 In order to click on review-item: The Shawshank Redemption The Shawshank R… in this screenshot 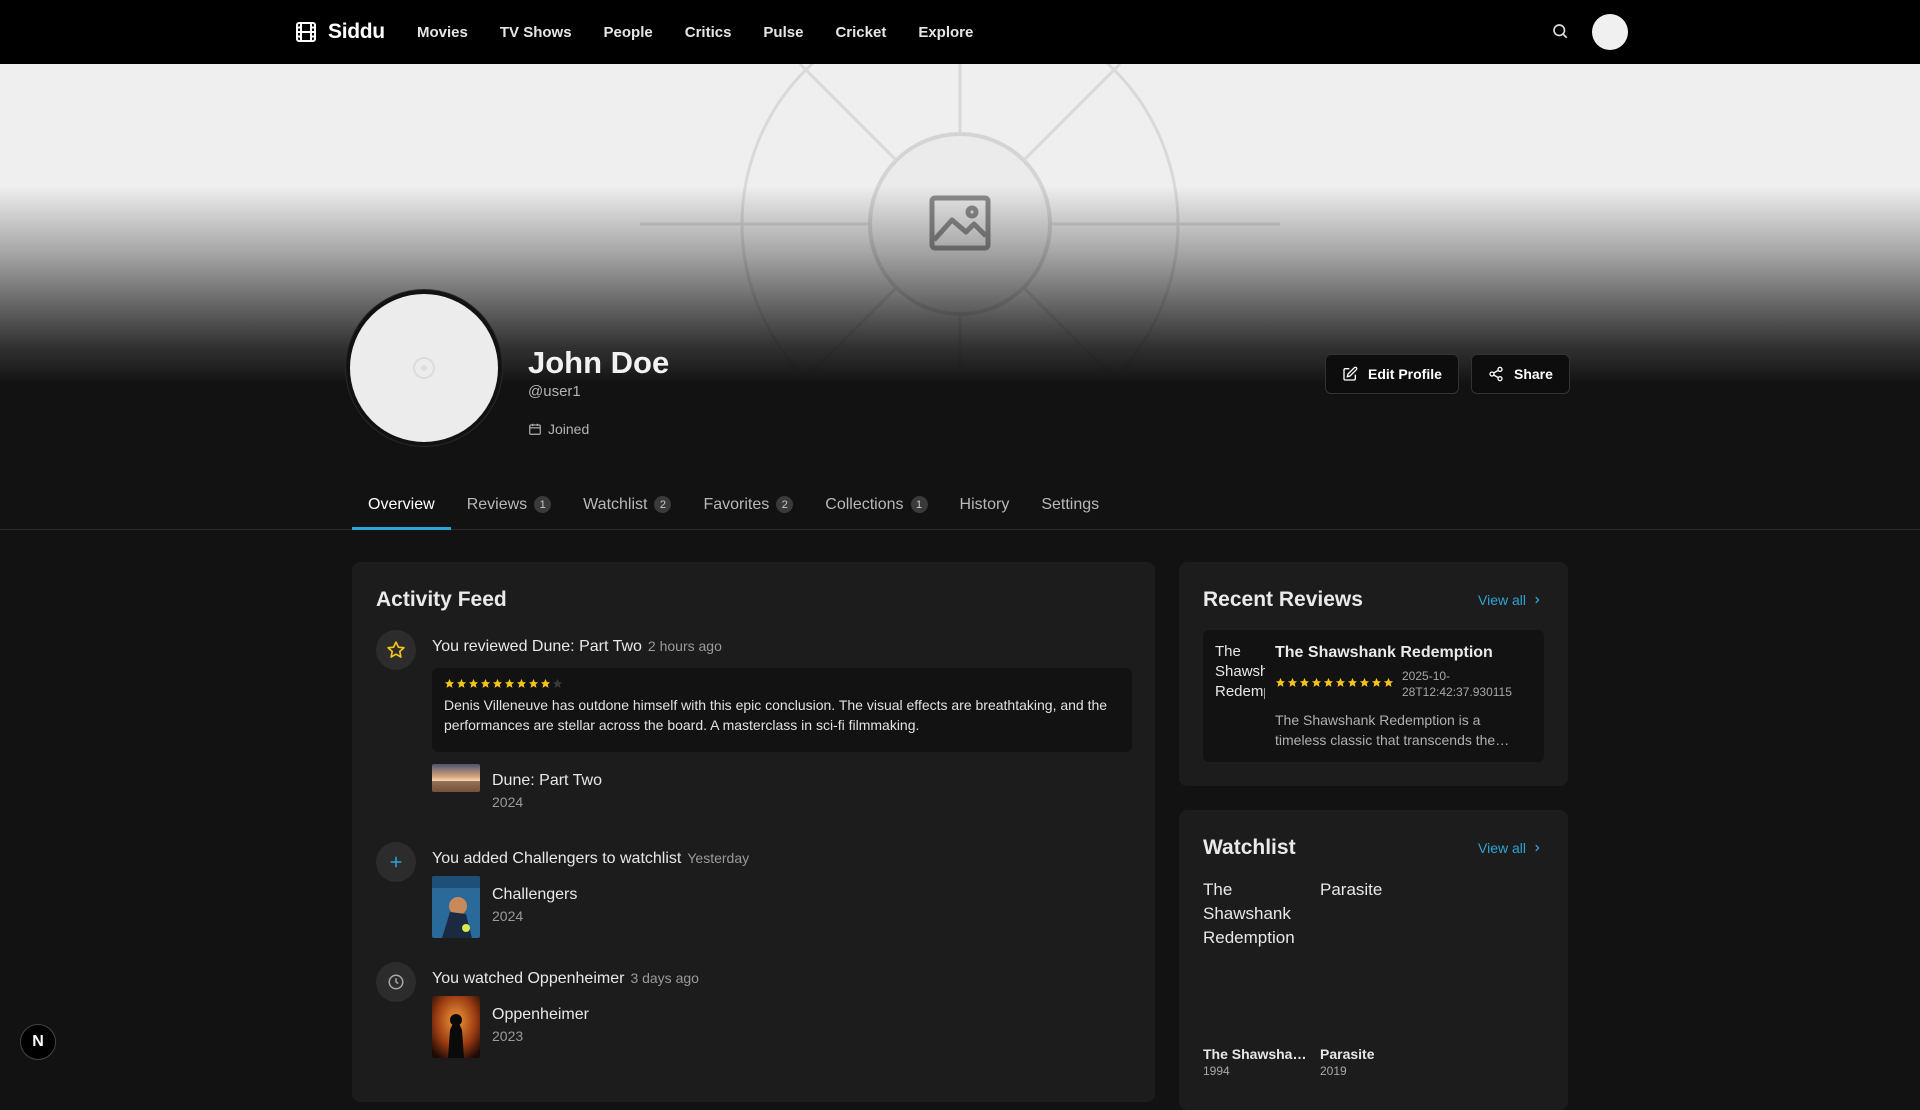, I will do `click(1373, 696)`.